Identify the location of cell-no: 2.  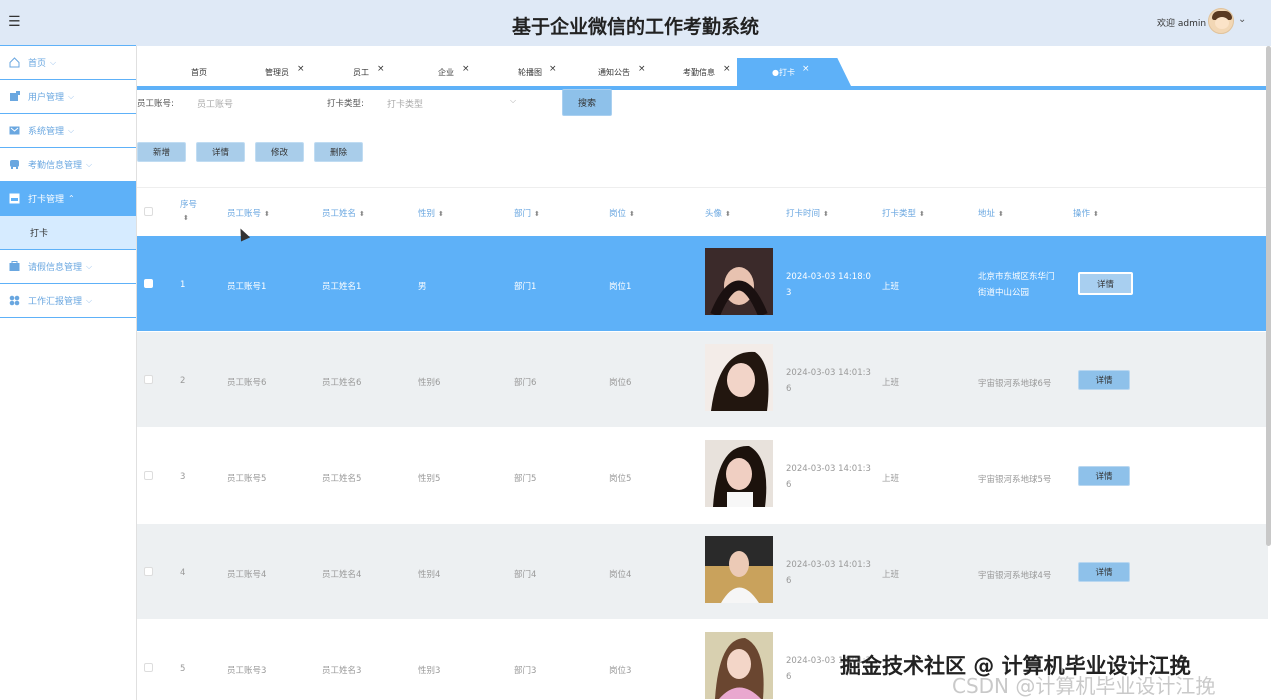
(183, 381).